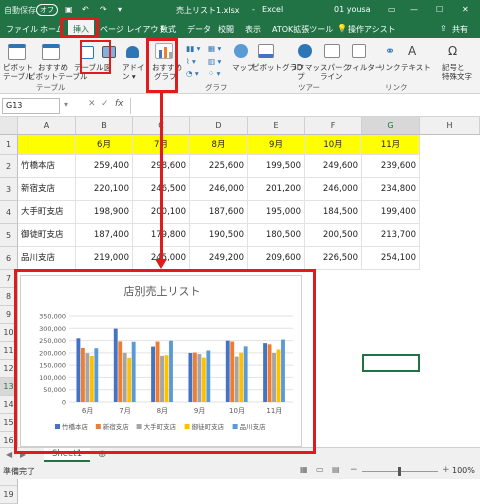 This screenshot has height=504, width=480. Describe the element at coordinates (391, 189) in the screenshot. I see `cell-sales-value: 234,800` at that location.